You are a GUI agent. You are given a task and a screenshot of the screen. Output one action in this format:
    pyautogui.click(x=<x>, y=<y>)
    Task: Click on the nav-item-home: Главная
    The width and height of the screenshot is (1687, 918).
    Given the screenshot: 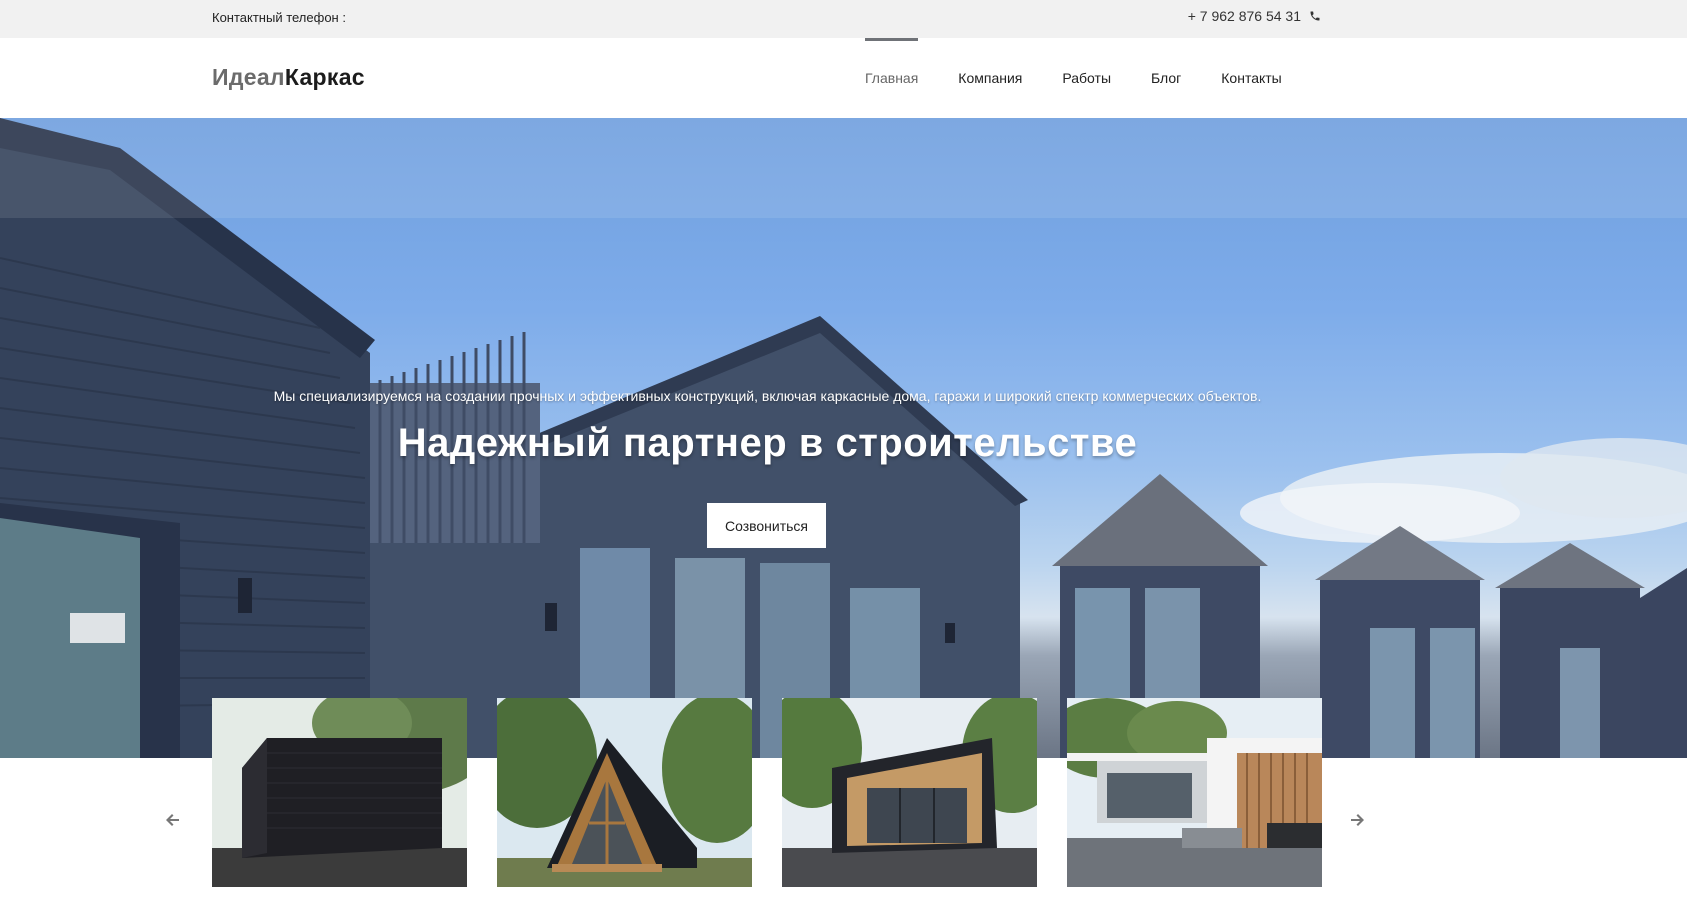 What is the action you would take?
    pyautogui.click(x=891, y=78)
    